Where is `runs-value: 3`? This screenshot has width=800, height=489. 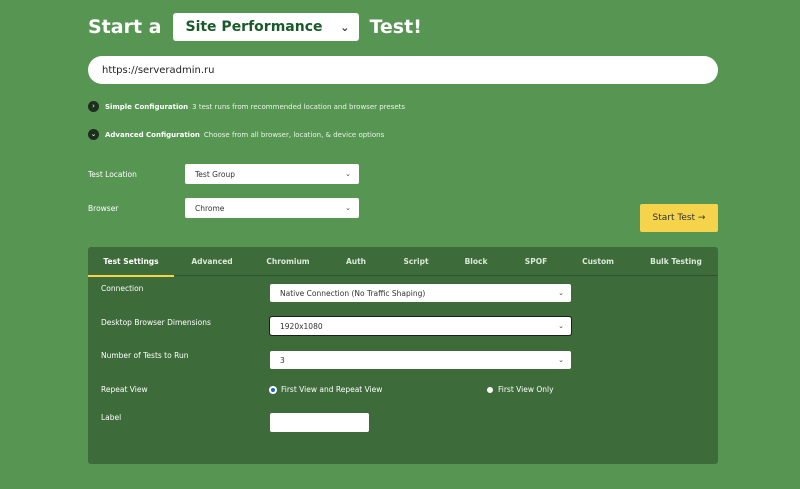
runs-value: 3 is located at coordinates (282, 360).